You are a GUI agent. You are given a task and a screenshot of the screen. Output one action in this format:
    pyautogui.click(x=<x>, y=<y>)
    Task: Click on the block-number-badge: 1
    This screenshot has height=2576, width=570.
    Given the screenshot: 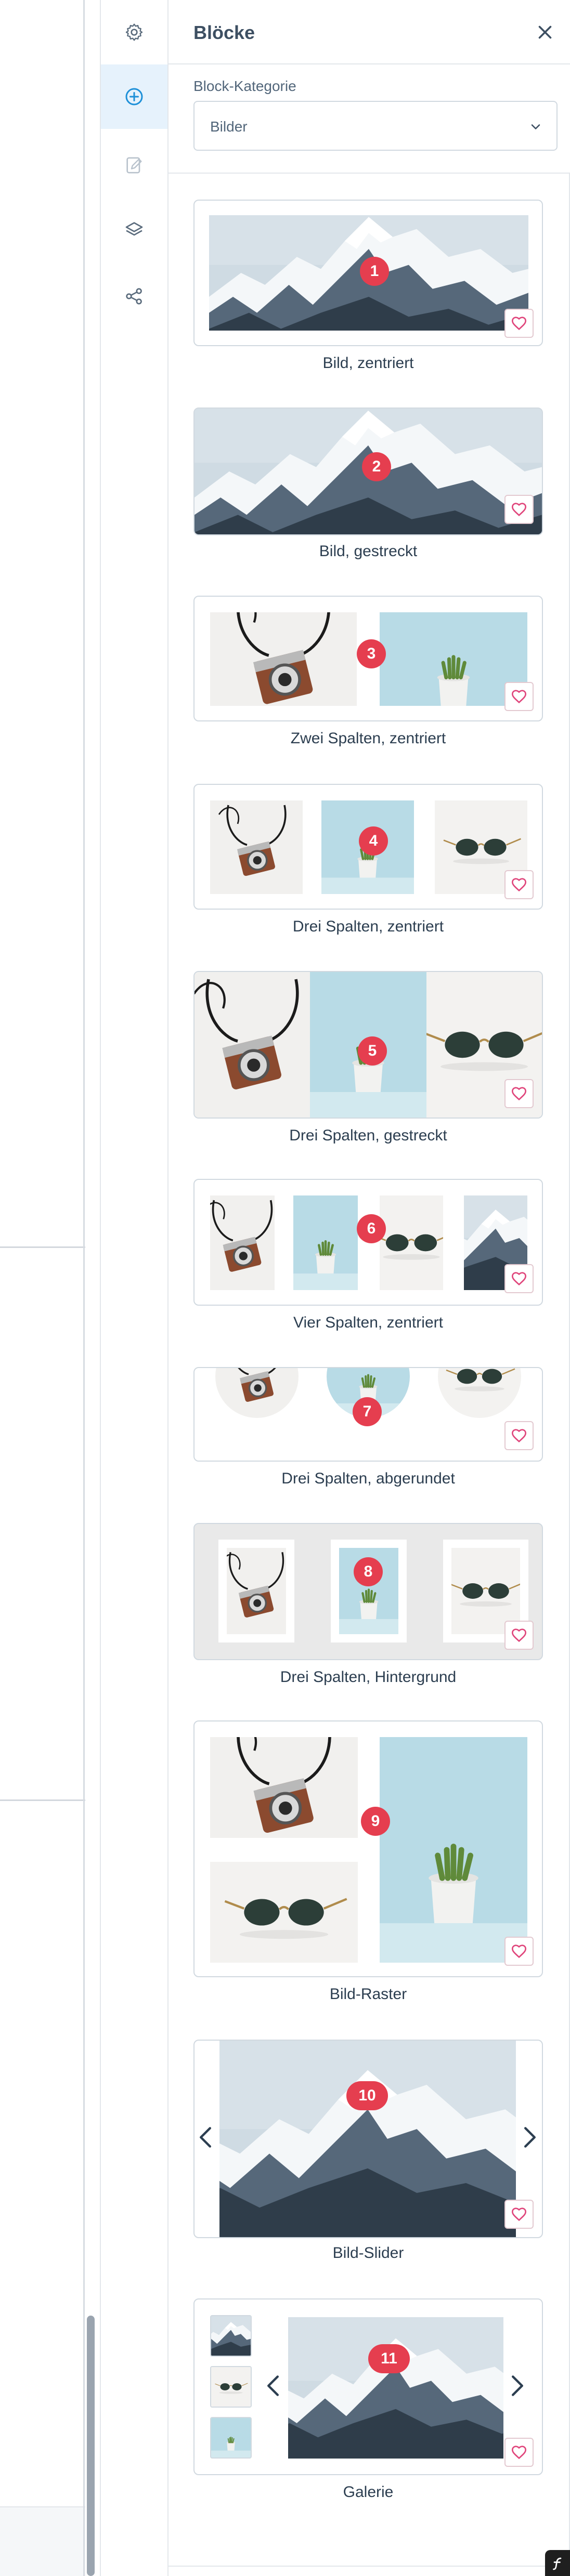 What is the action you would take?
    pyautogui.click(x=374, y=271)
    